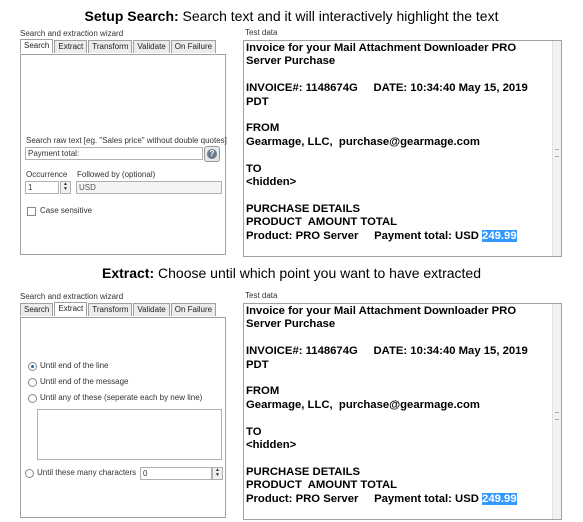 The width and height of the screenshot is (583, 522). I want to click on followed-by-input: USD, so click(149, 187).